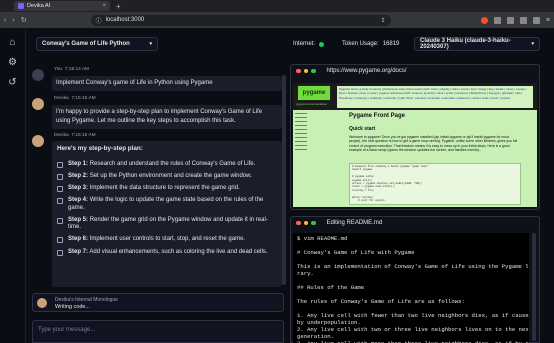 The height and width of the screenshot is (343, 554). I want to click on monologue-title: Devika's Internal Monologue, so click(86, 300).